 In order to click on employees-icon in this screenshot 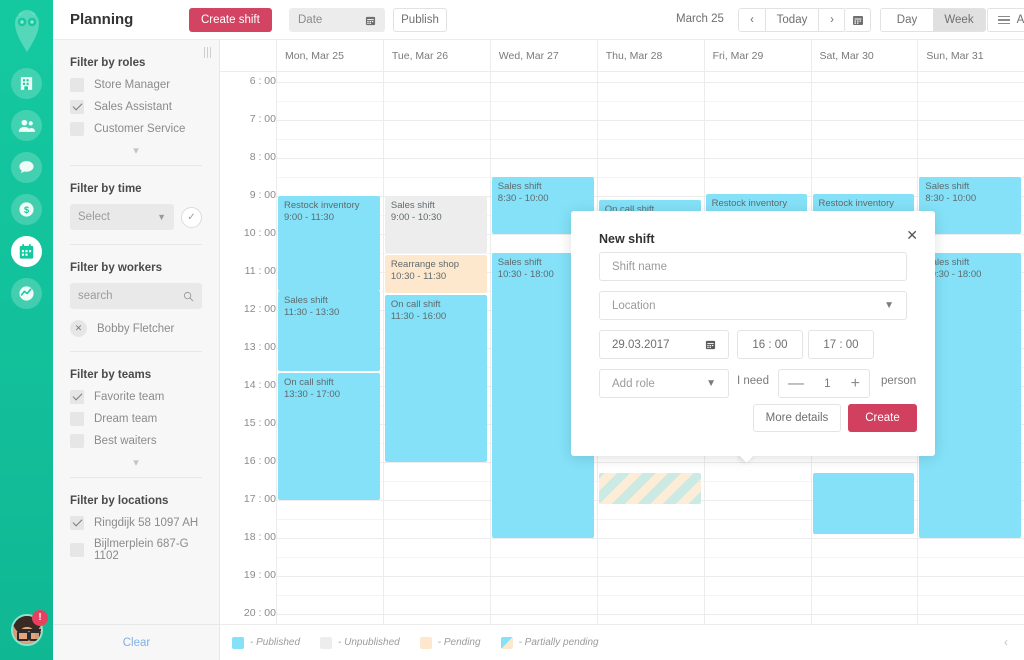, I will do `click(26, 125)`.